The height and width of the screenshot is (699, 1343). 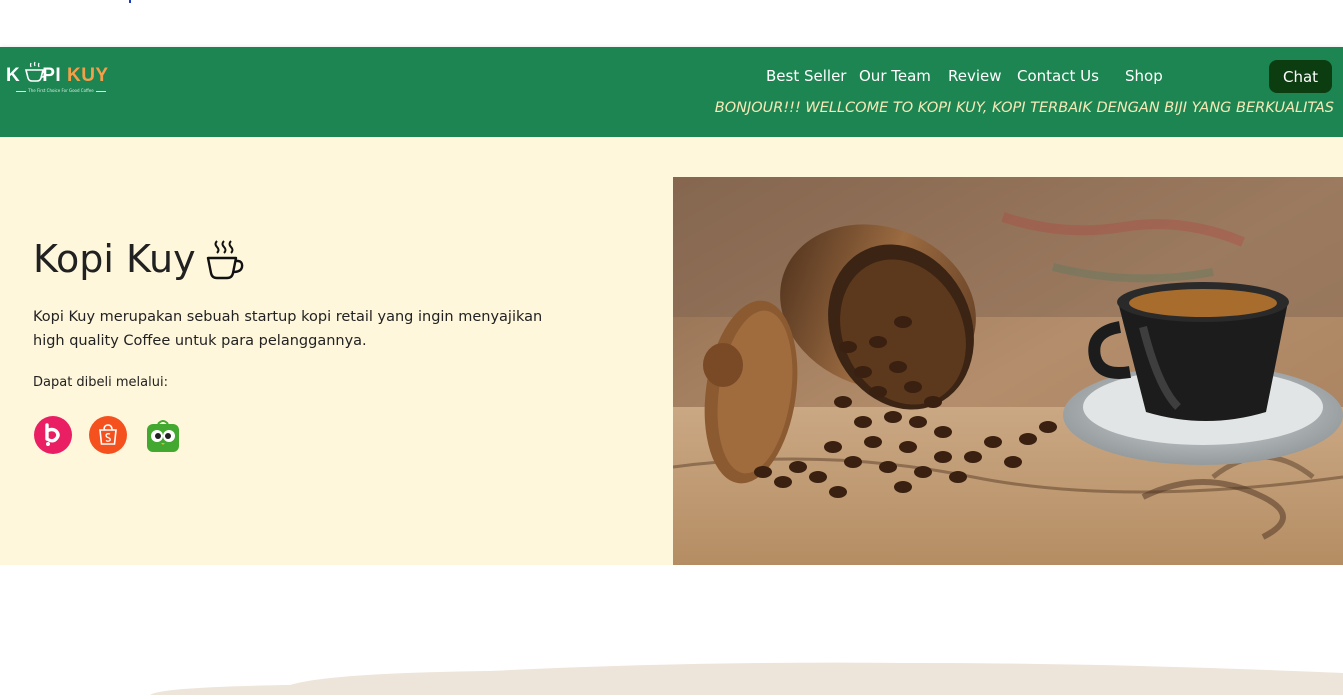 What do you see at coordinates (108, 435) in the screenshot?
I see `shopee-icon` at bounding box center [108, 435].